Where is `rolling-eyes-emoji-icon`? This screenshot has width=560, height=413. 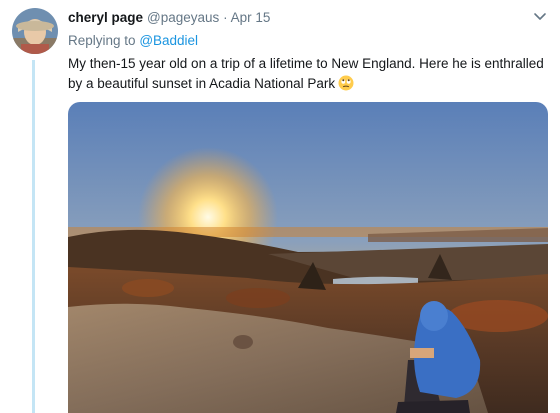 rolling-eyes-emoji-icon is located at coordinates (346, 83).